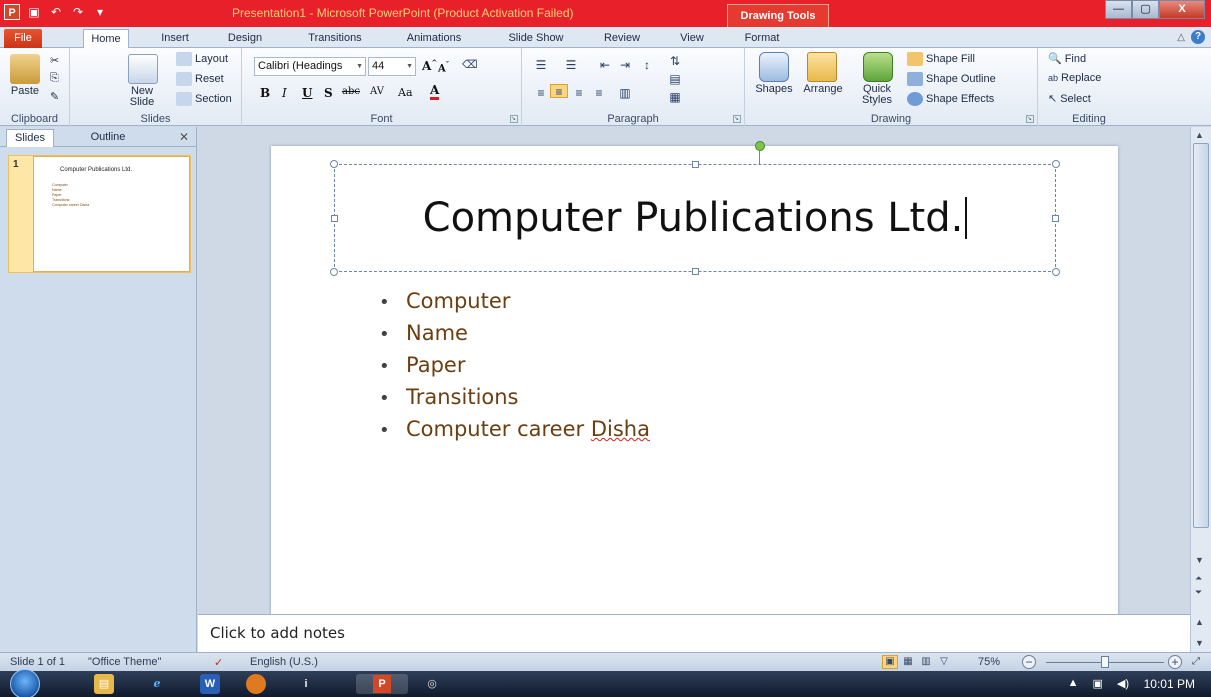 The image size is (1211, 697). I want to click on fit-to-window-icon: ⤢, so click(1196, 662).